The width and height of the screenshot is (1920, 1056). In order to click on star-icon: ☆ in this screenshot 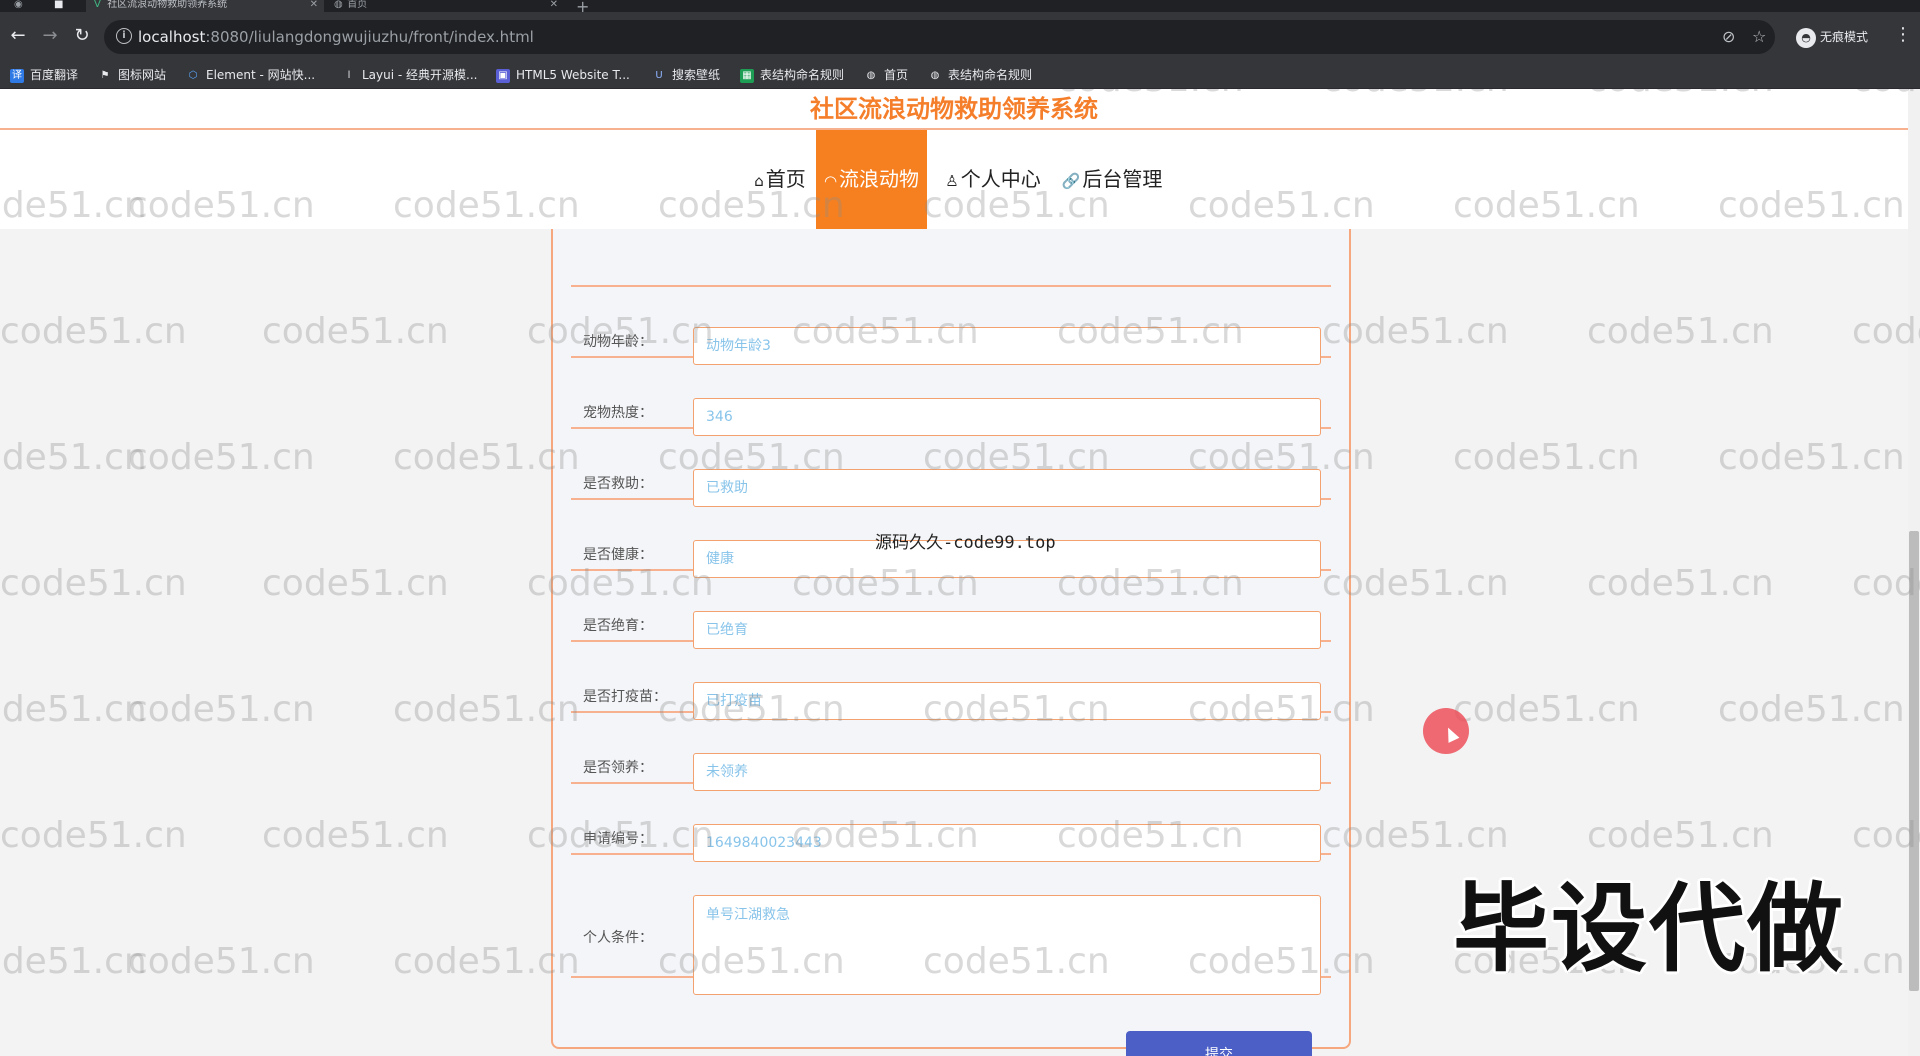, I will do `click(1759, 36)`.